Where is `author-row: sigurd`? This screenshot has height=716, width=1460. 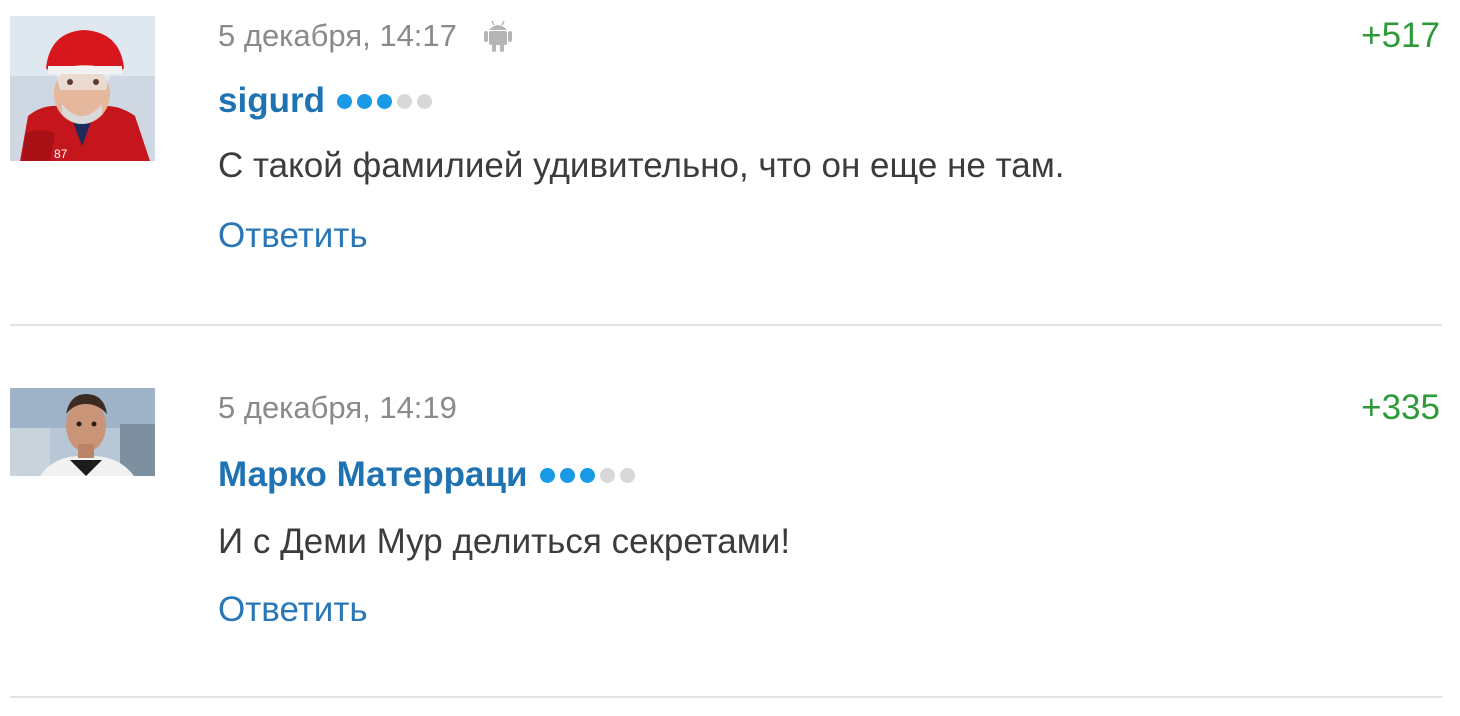
author-row: sigurd is located at coordinates (327, 101).